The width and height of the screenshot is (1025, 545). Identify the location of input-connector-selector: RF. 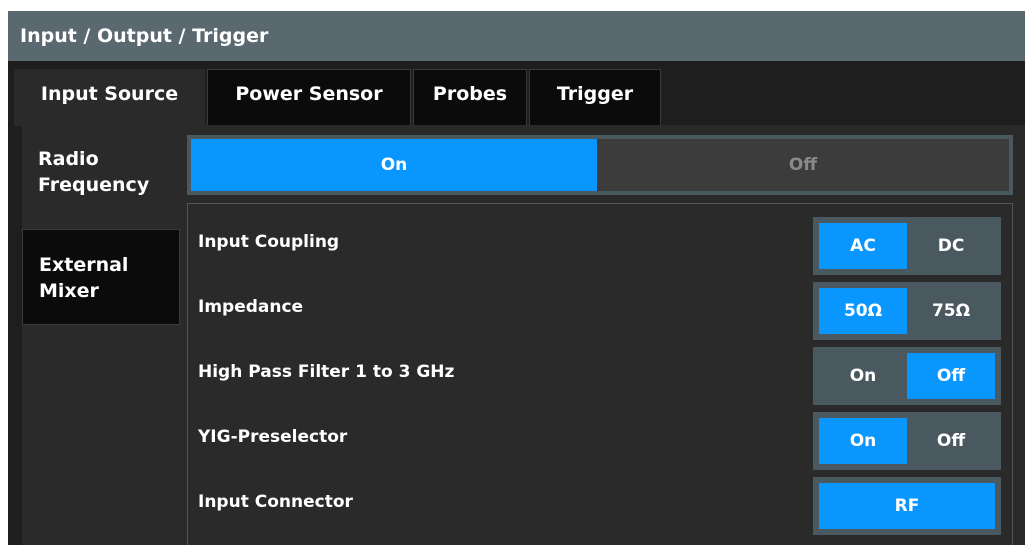
(907, 506).